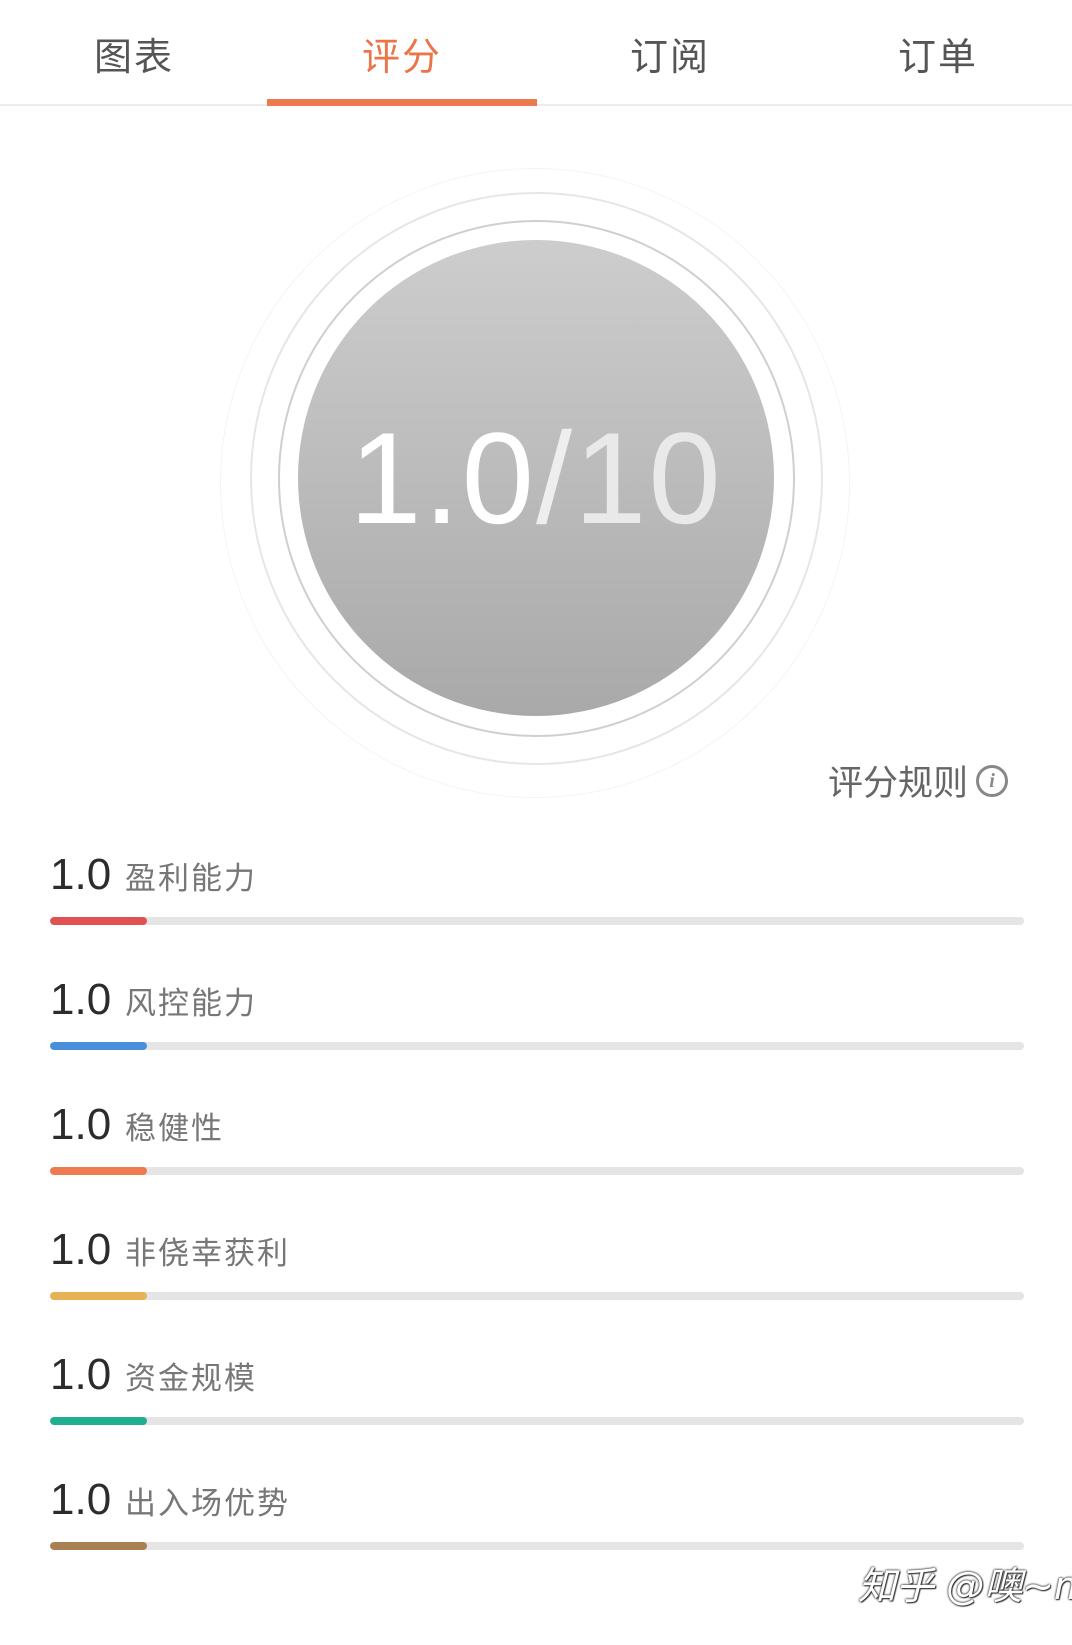 This screenshot has width=1072, height=1645. I want to click on score-max: 10, so click(648, 478).